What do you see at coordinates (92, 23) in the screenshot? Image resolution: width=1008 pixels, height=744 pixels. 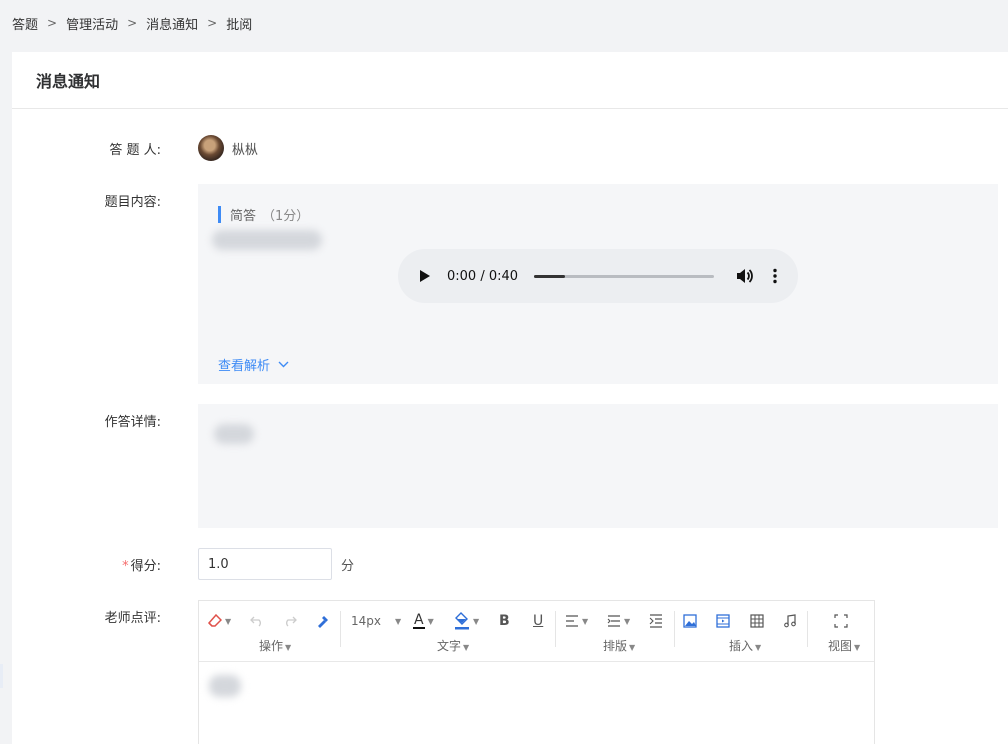 I see `breadcrumb-item-manage-activity: 管理活动` at bounding box center [92, 23].